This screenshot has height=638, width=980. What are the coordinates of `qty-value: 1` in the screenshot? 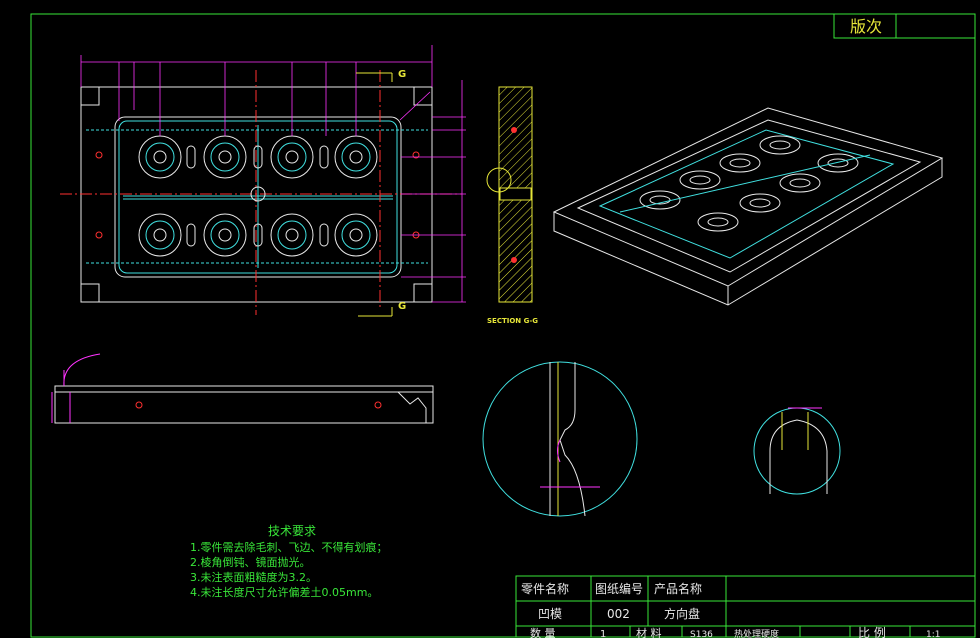 It's located at (603, 633).